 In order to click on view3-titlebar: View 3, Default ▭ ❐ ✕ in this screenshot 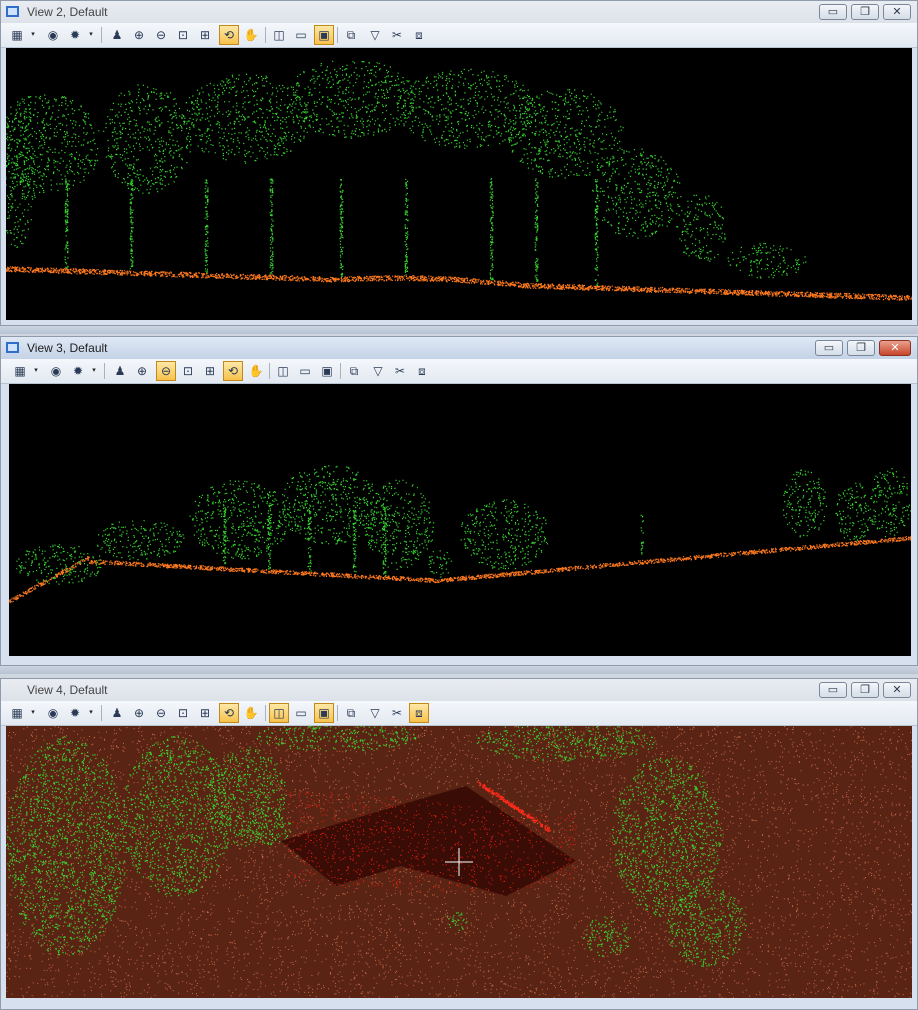, I will do `click(459, 348)`.